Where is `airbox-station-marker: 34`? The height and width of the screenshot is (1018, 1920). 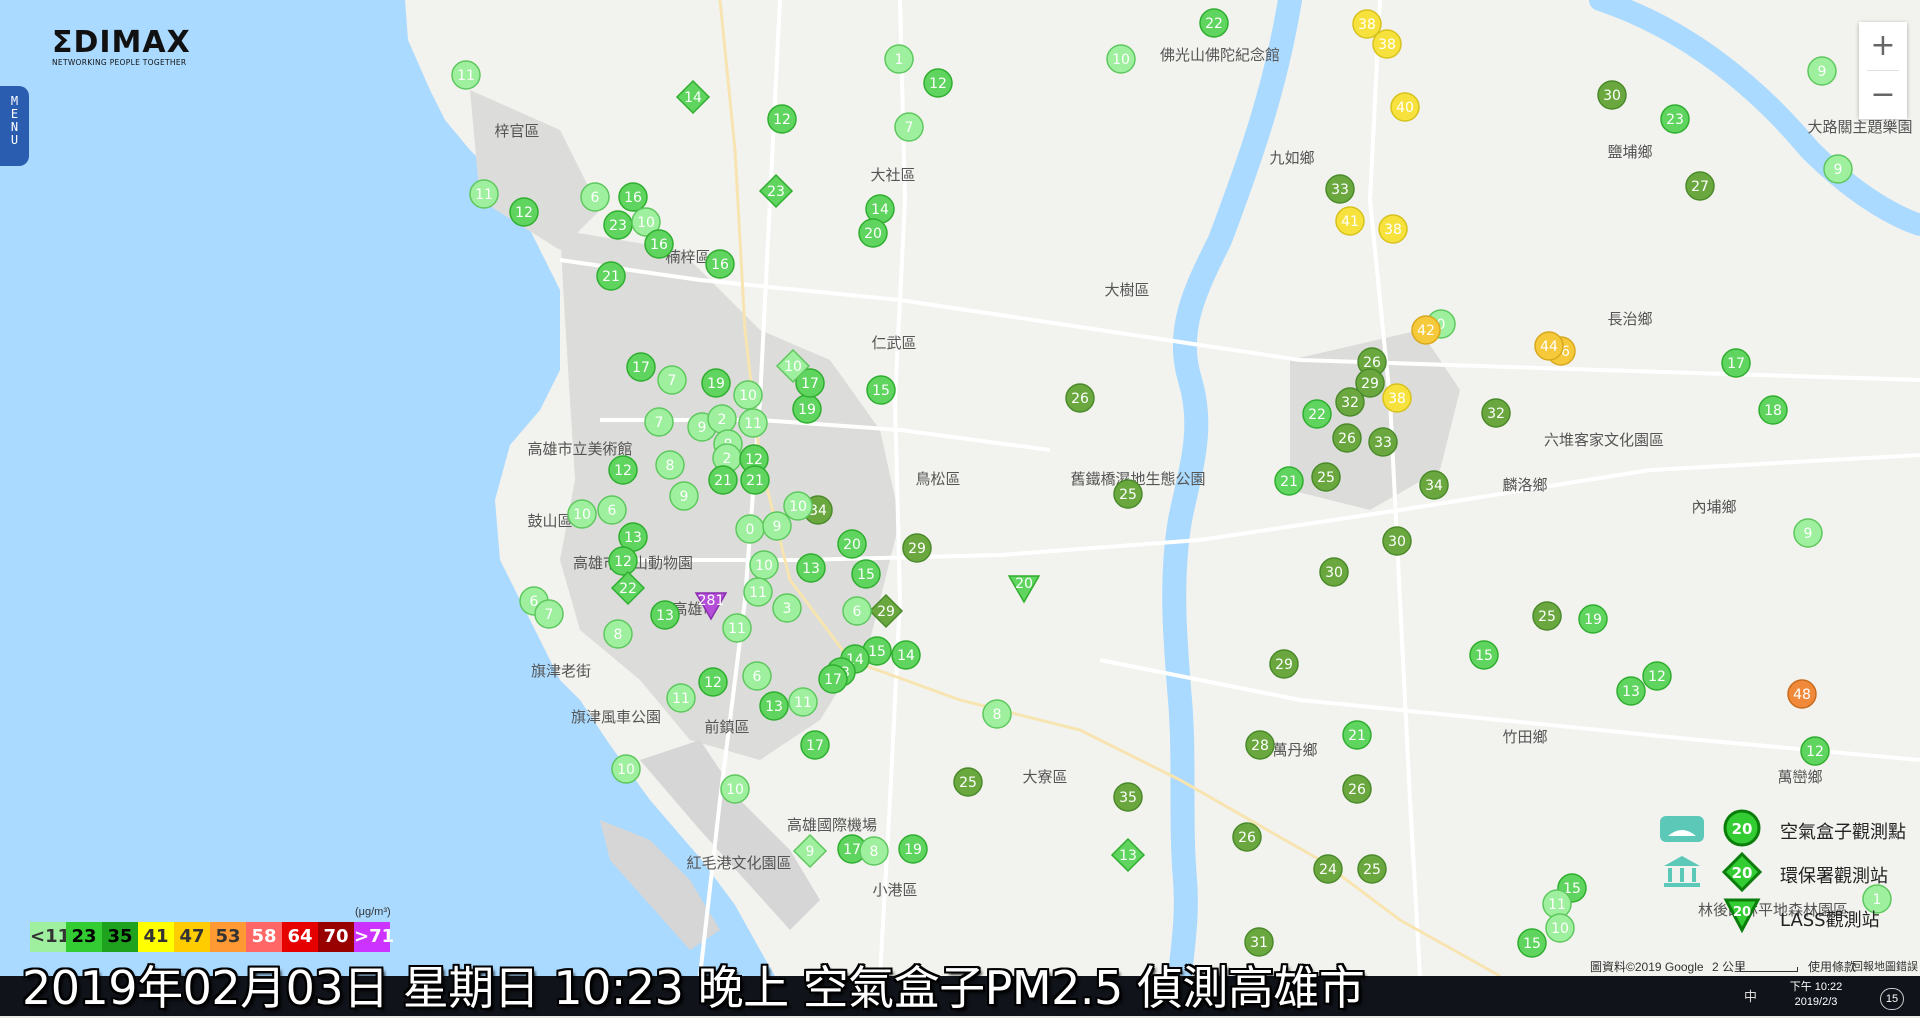 airbox-station-marker: 34 is located at coordinates (1434, 485).